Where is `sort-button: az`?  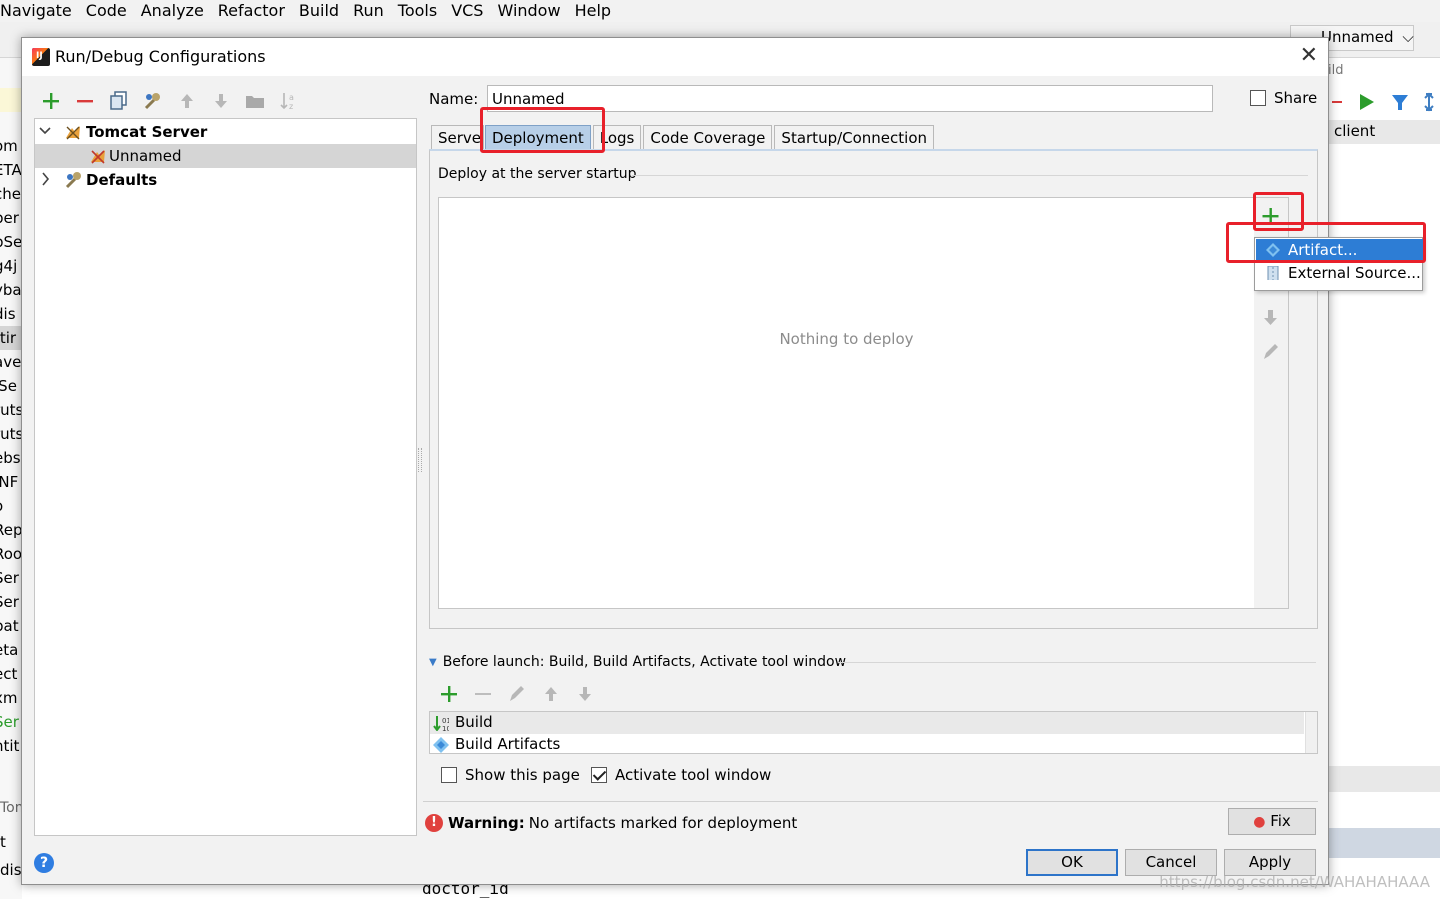 sort-button: az is located at coordinates (289, 101).